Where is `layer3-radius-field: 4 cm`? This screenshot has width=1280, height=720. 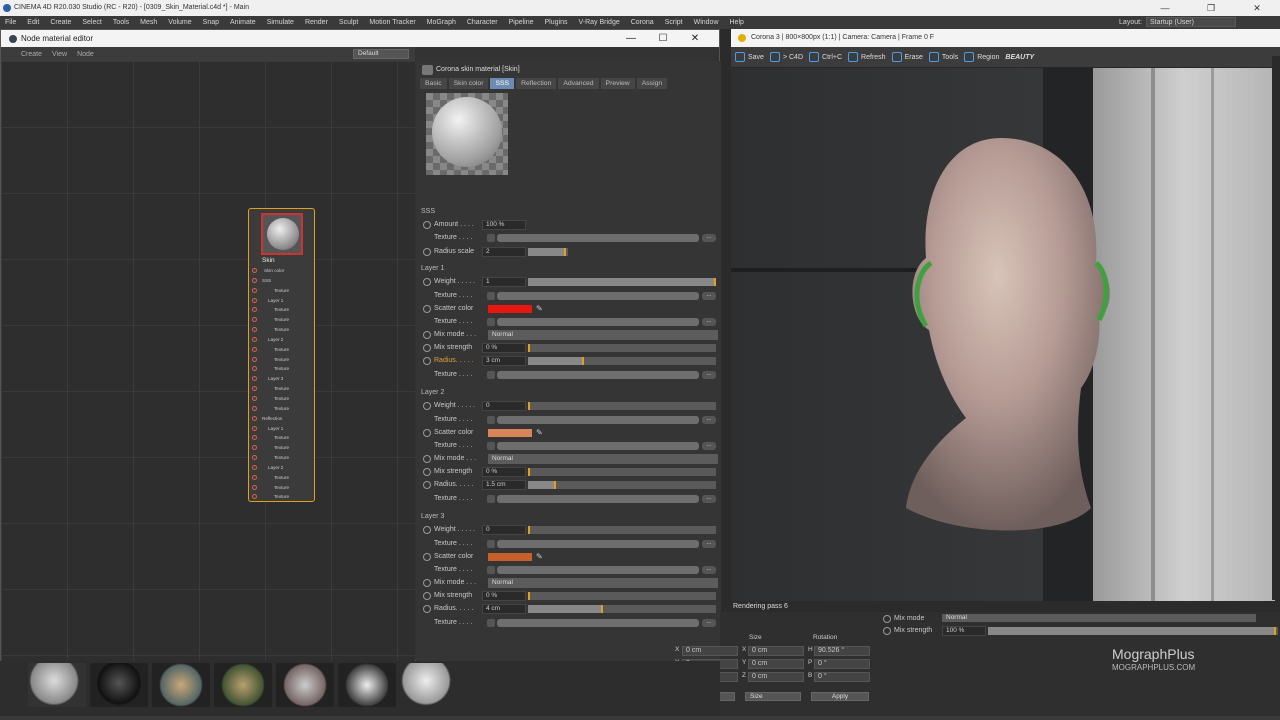 layer3-radius-field: 4 cm is located at coordinates (504, 609).